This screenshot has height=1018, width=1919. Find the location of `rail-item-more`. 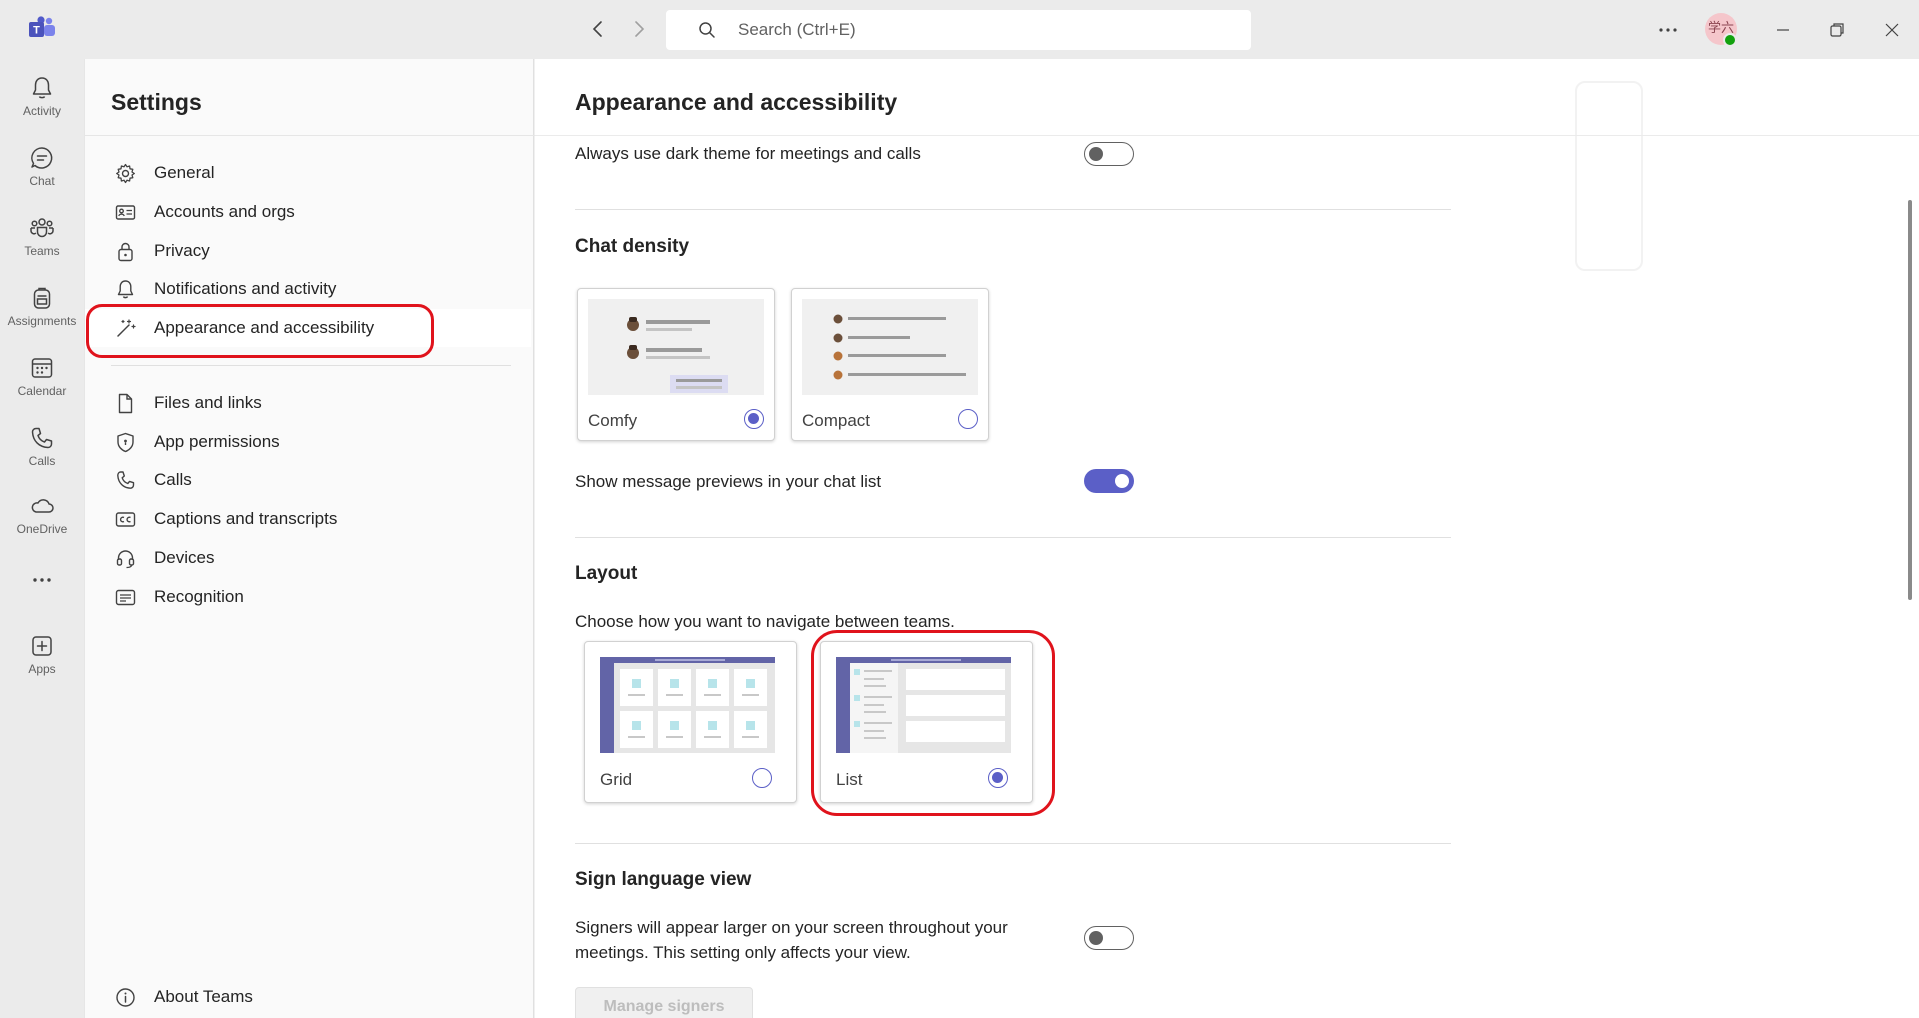

rail-item-more is located at coordinates (42, 579).